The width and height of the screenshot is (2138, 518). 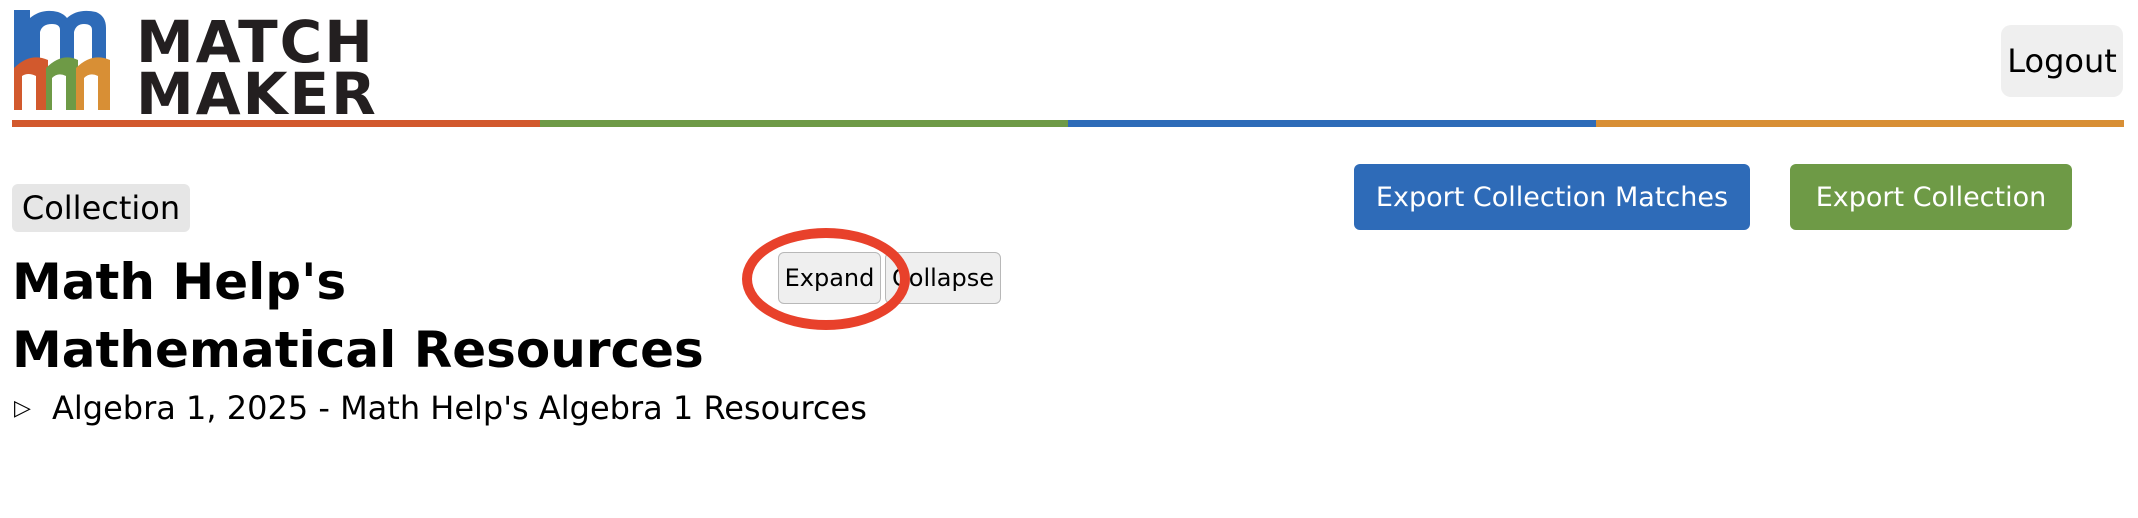 I want to click on match-maker-logo: Match Maker, so click(x=194, y=66).